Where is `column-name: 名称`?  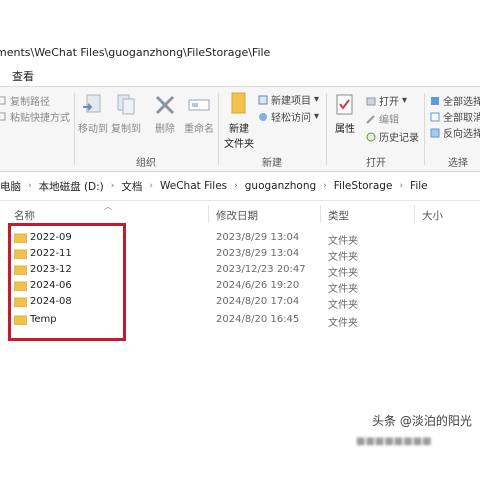 column-name: 名称 is located at coordinates (24, 215).